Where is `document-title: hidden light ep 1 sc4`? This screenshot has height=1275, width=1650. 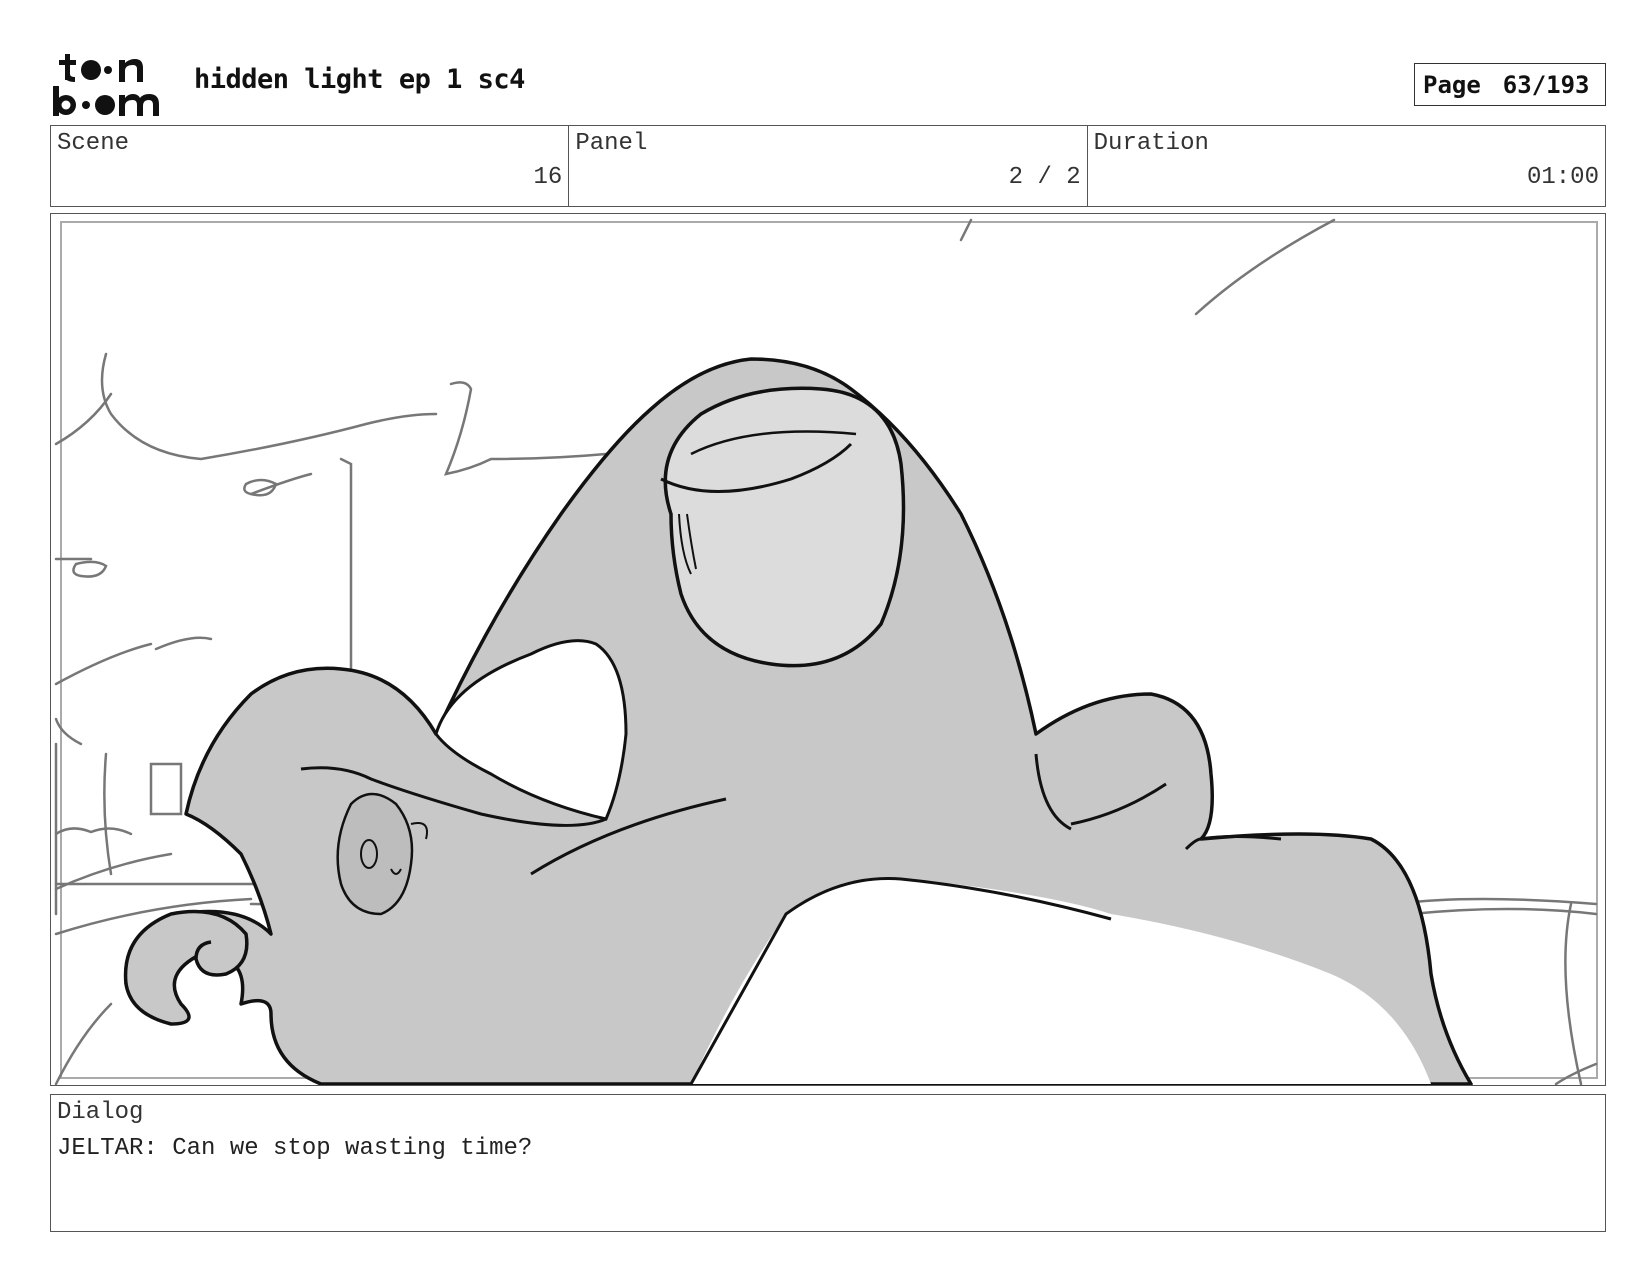 document-title: hidden light ep 1 sc4 is located at coordinates (359, 79).